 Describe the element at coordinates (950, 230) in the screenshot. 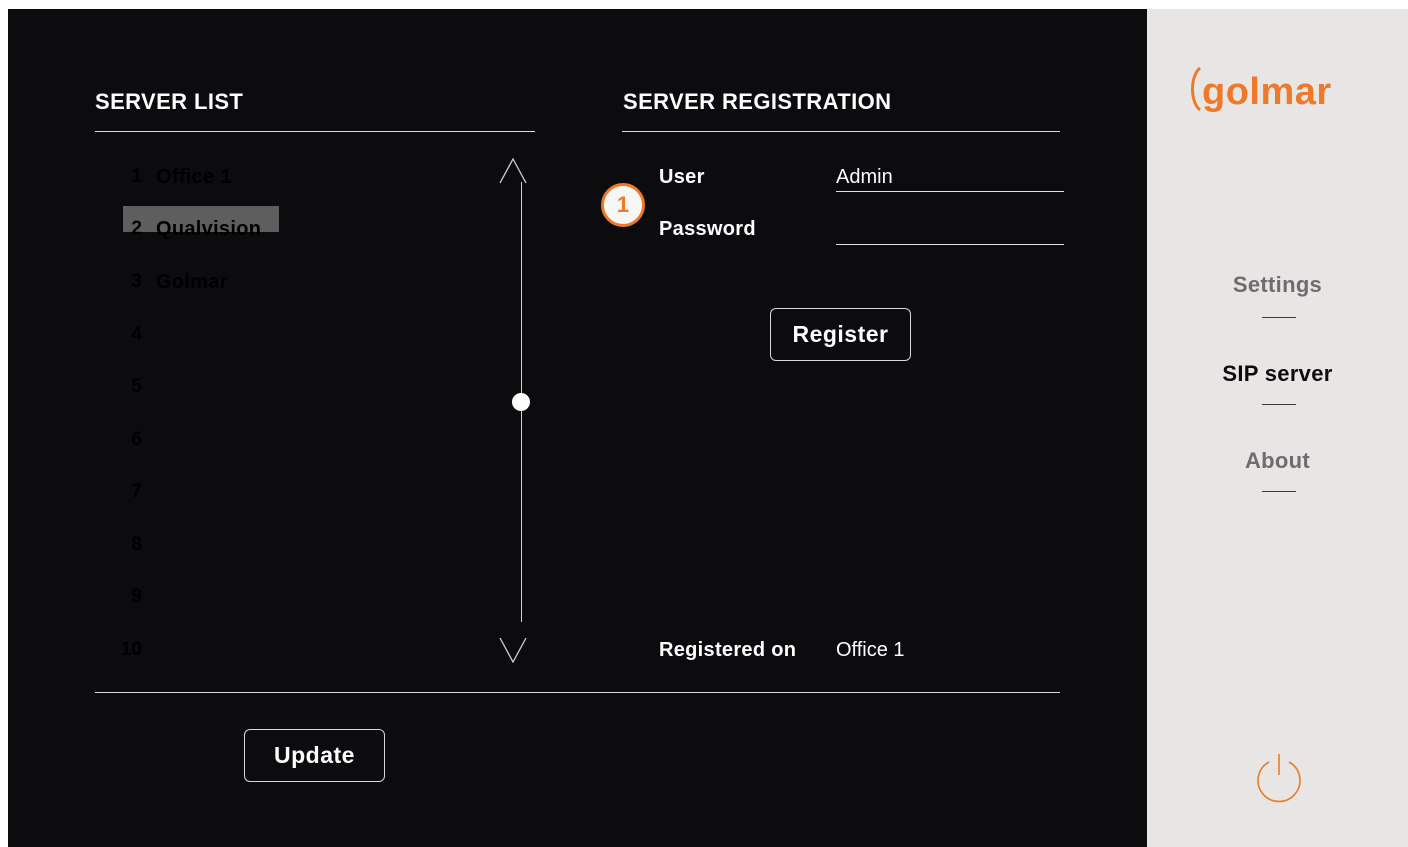

I see `password-field` at that location.